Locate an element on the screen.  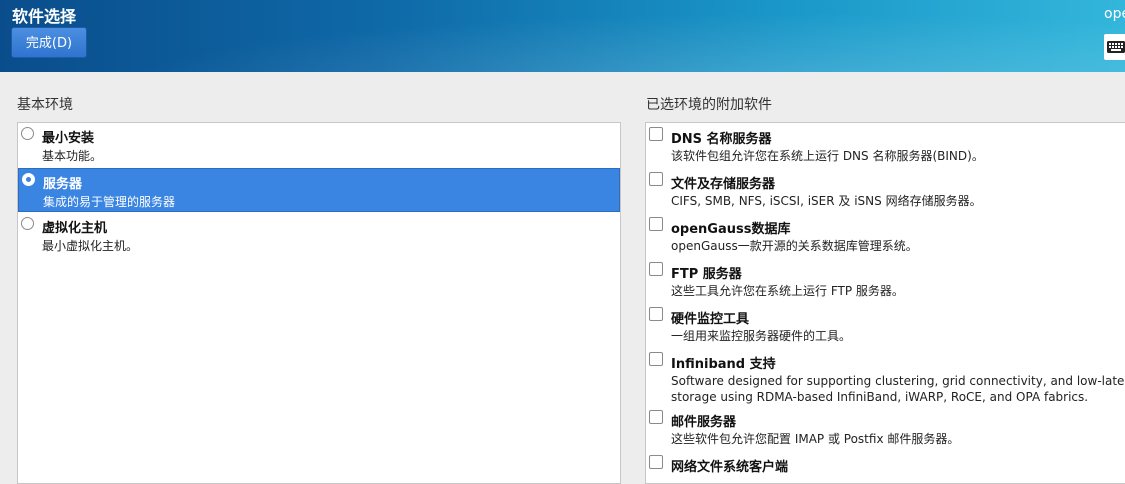
env-name: 虚拟化主机 is located at coordinates (75, 228).